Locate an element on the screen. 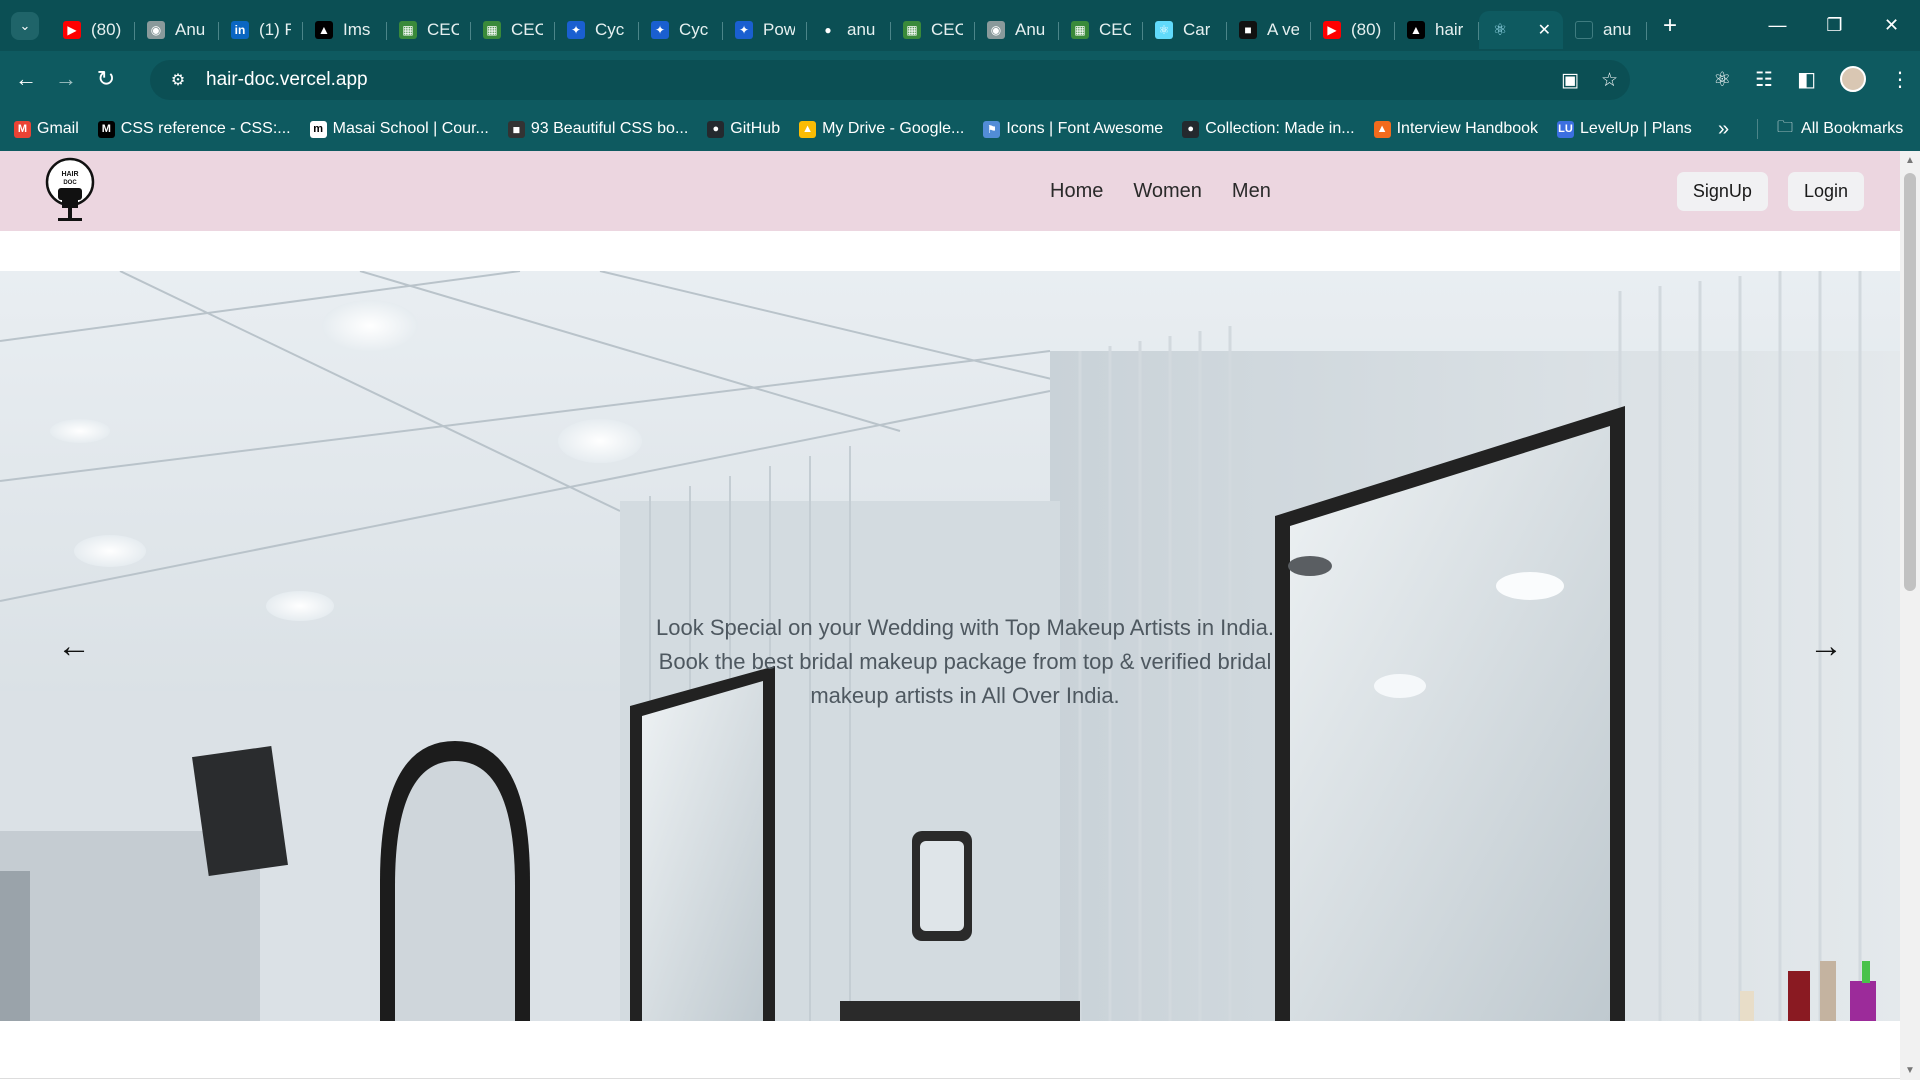 The width and height of the screenshot is (1920, 1080). carousel-next-arrow-icon: → is located at coordinates (1826, 646).